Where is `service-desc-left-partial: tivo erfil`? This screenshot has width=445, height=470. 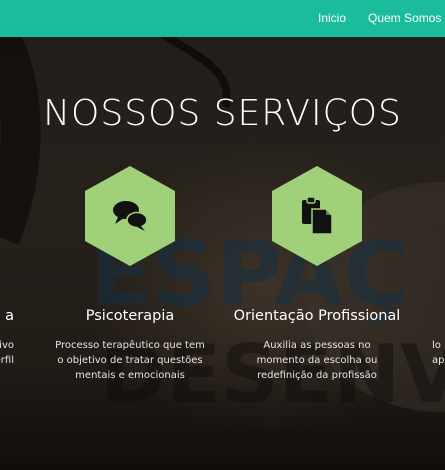 service-desc-left-partial: tivo erfil is located at coordinates (7, 353).